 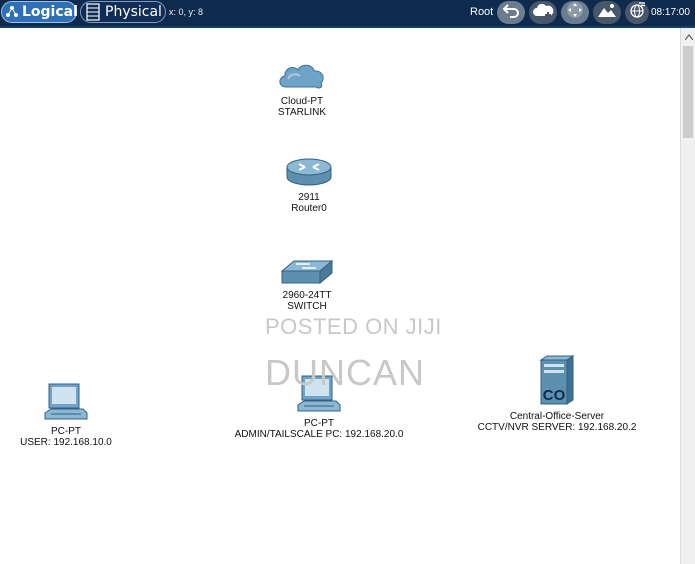 What do you see at coordinates (133, 12) in the screenshot?
I see `tab-physical-label: Physical` at bounding box center [133, 12].